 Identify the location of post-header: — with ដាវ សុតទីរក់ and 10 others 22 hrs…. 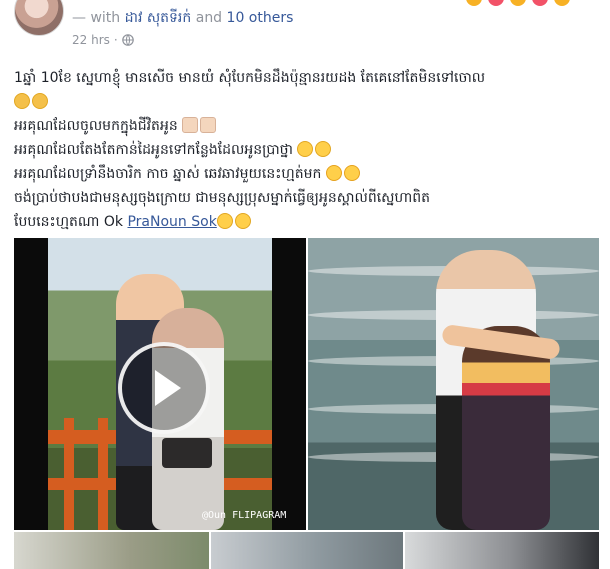
(305, 26).